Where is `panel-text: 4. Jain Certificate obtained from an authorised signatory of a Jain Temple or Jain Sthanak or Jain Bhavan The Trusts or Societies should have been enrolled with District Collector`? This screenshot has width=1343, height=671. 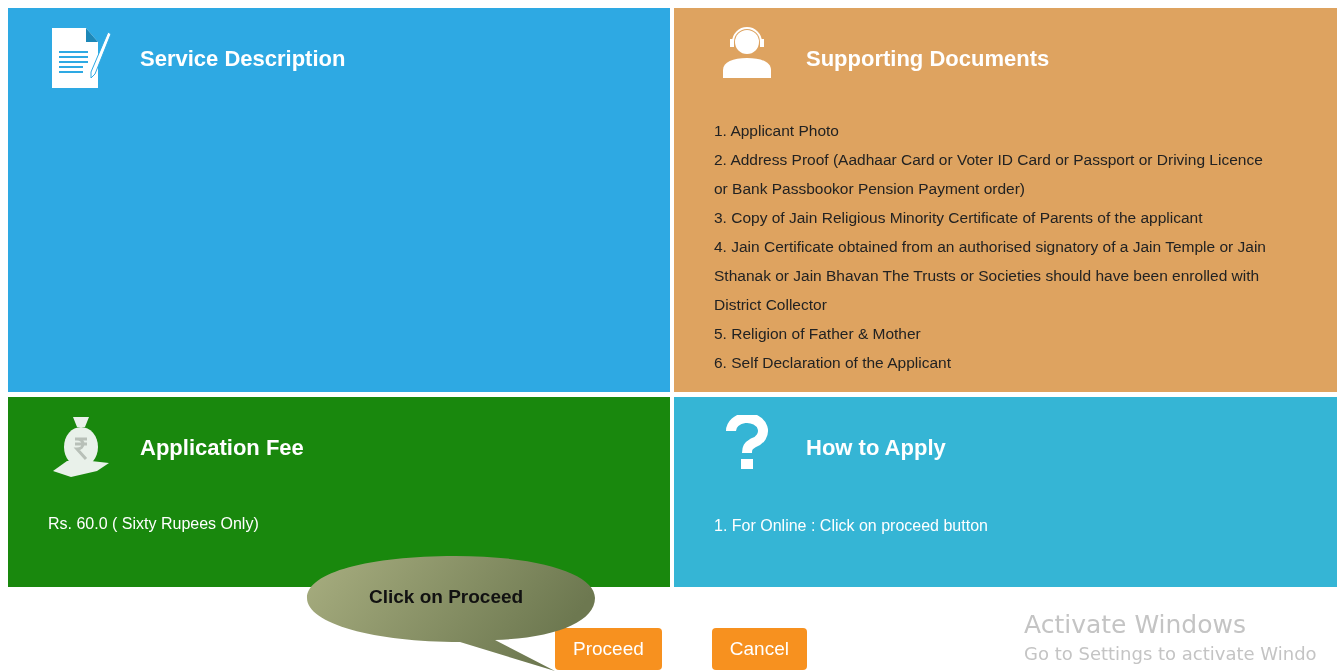 panel-text: 4. Jain Certificate obtained from an authorised signatory of a Jain Temple or Jain Sthanak or Jain Bhavan The Trusts or Societies should have been enrolled with District Collector is located at coordinates (990, 276).